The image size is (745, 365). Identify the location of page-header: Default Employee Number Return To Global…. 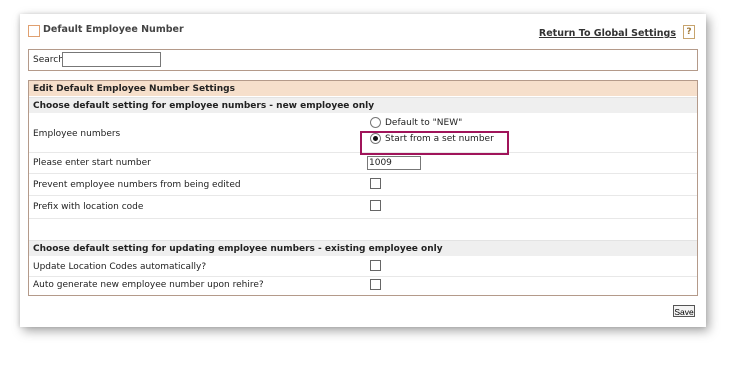
(363, 34).